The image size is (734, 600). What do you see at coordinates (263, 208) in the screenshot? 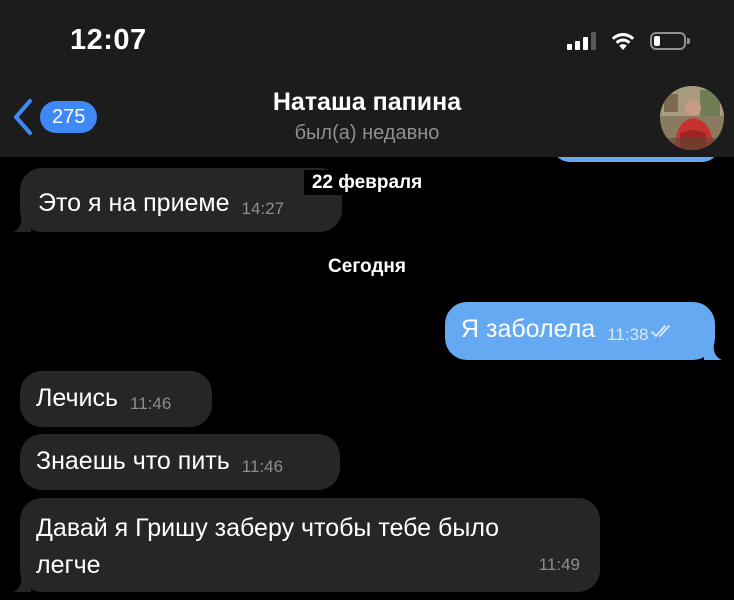
I see `message-time: 14:27` at bounding box center [263, 208].